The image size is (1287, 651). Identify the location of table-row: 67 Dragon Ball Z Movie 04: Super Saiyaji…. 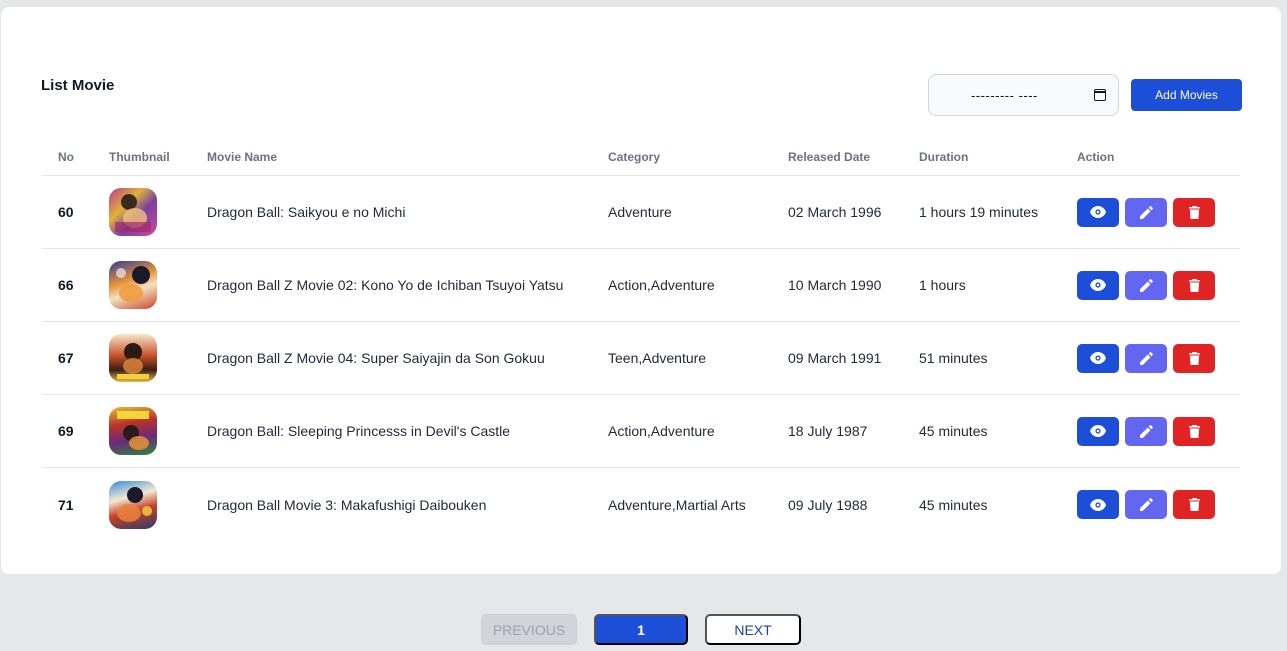
(641, 358).